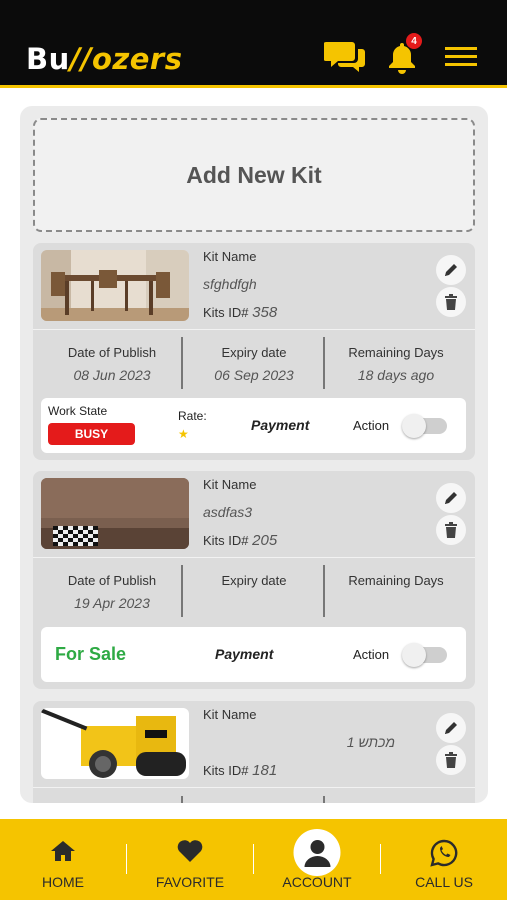 Image resolution: width=507 pixels, height=900 pixels. Describe the element at coordinates (404, 56) in the screenshot. I see `notification-bell-icon: 4` at that location.